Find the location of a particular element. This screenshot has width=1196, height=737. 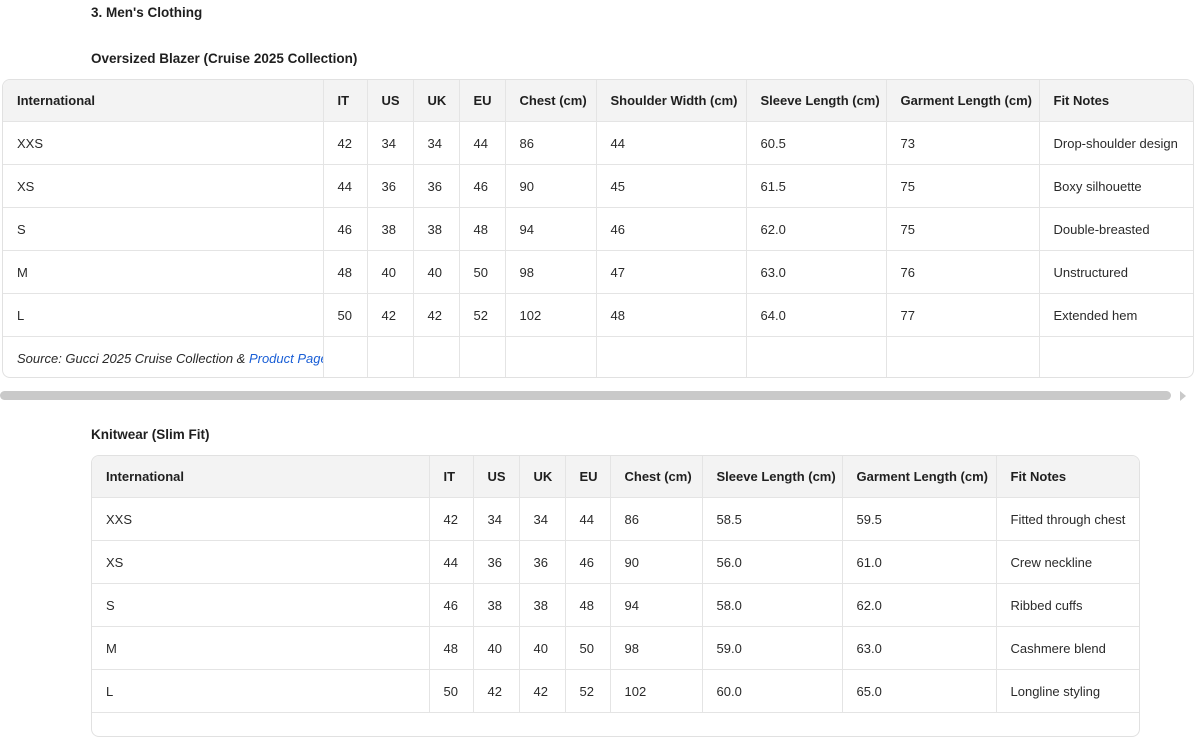

table-cell: 86 is located at coordinates (656, 519).